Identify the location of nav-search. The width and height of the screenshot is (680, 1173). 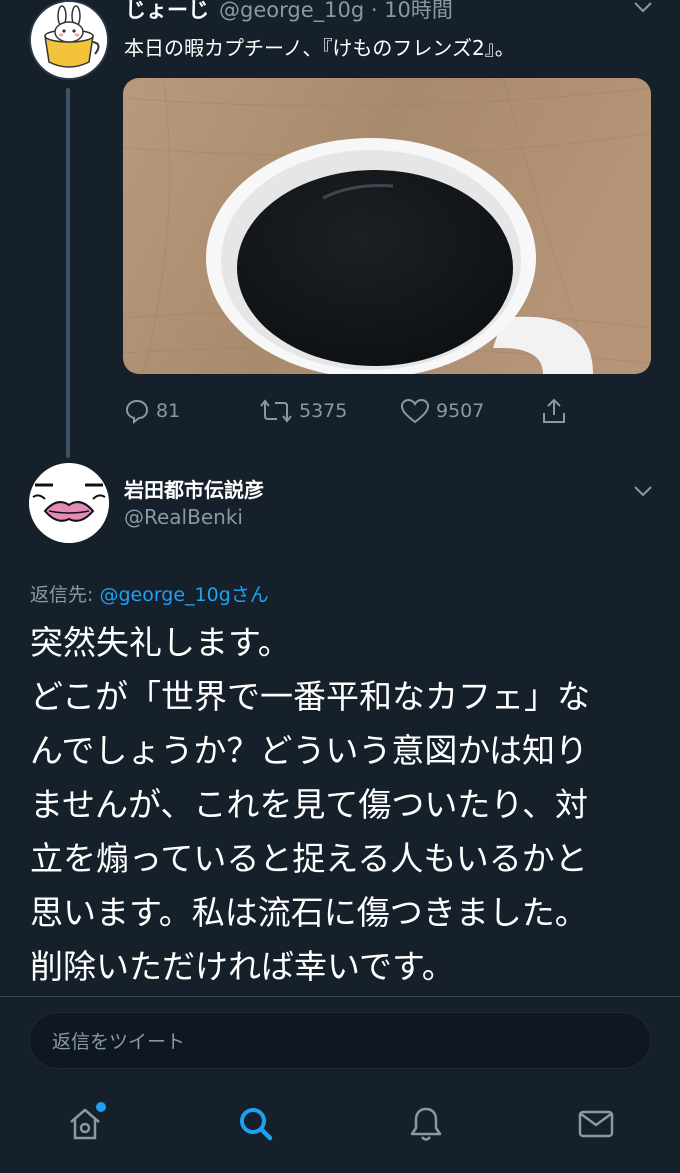
(256, 1124).